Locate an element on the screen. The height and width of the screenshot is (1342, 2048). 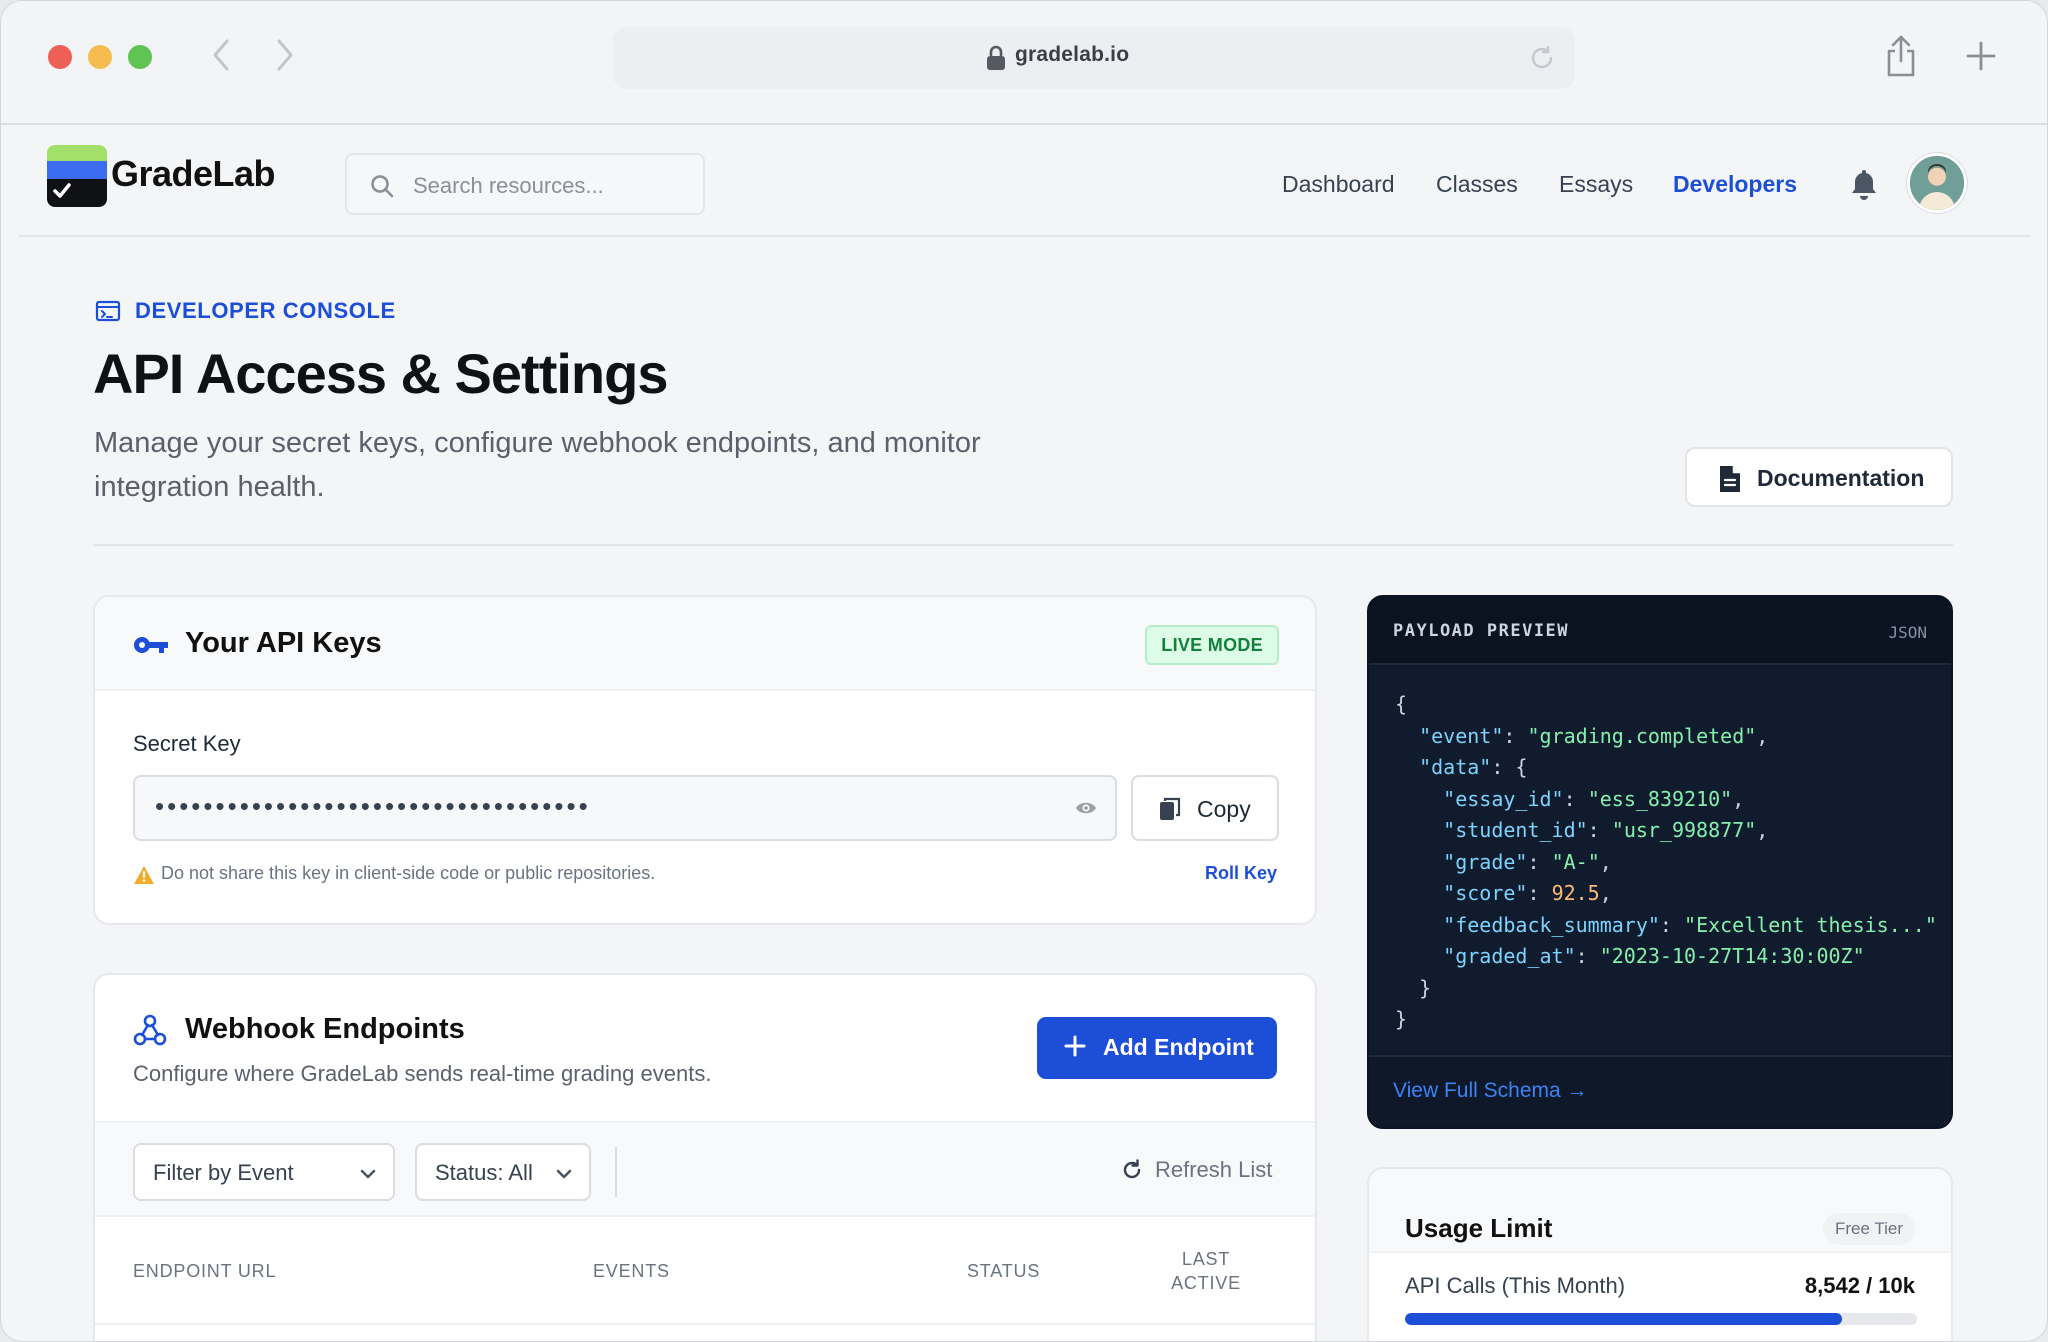
column-last-active: LAST ACTIVE is located at coordinates (1206, 1271).